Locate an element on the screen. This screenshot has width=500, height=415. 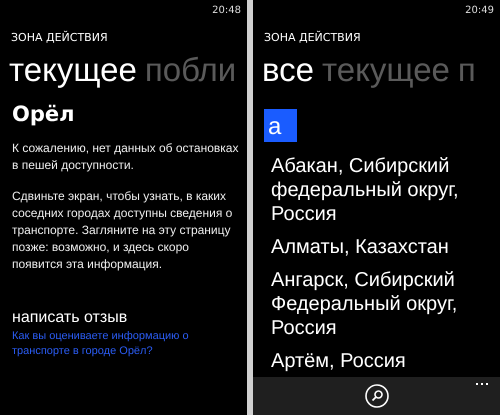
info-paragraph: Сдвиньте экран, чтобы узнать, в каких соседних городах доступны сведения о транспорте. Загляните на эту страницу позже: возможно, и здесь скоро появится эта информация. is located at coordinates (123, 230).